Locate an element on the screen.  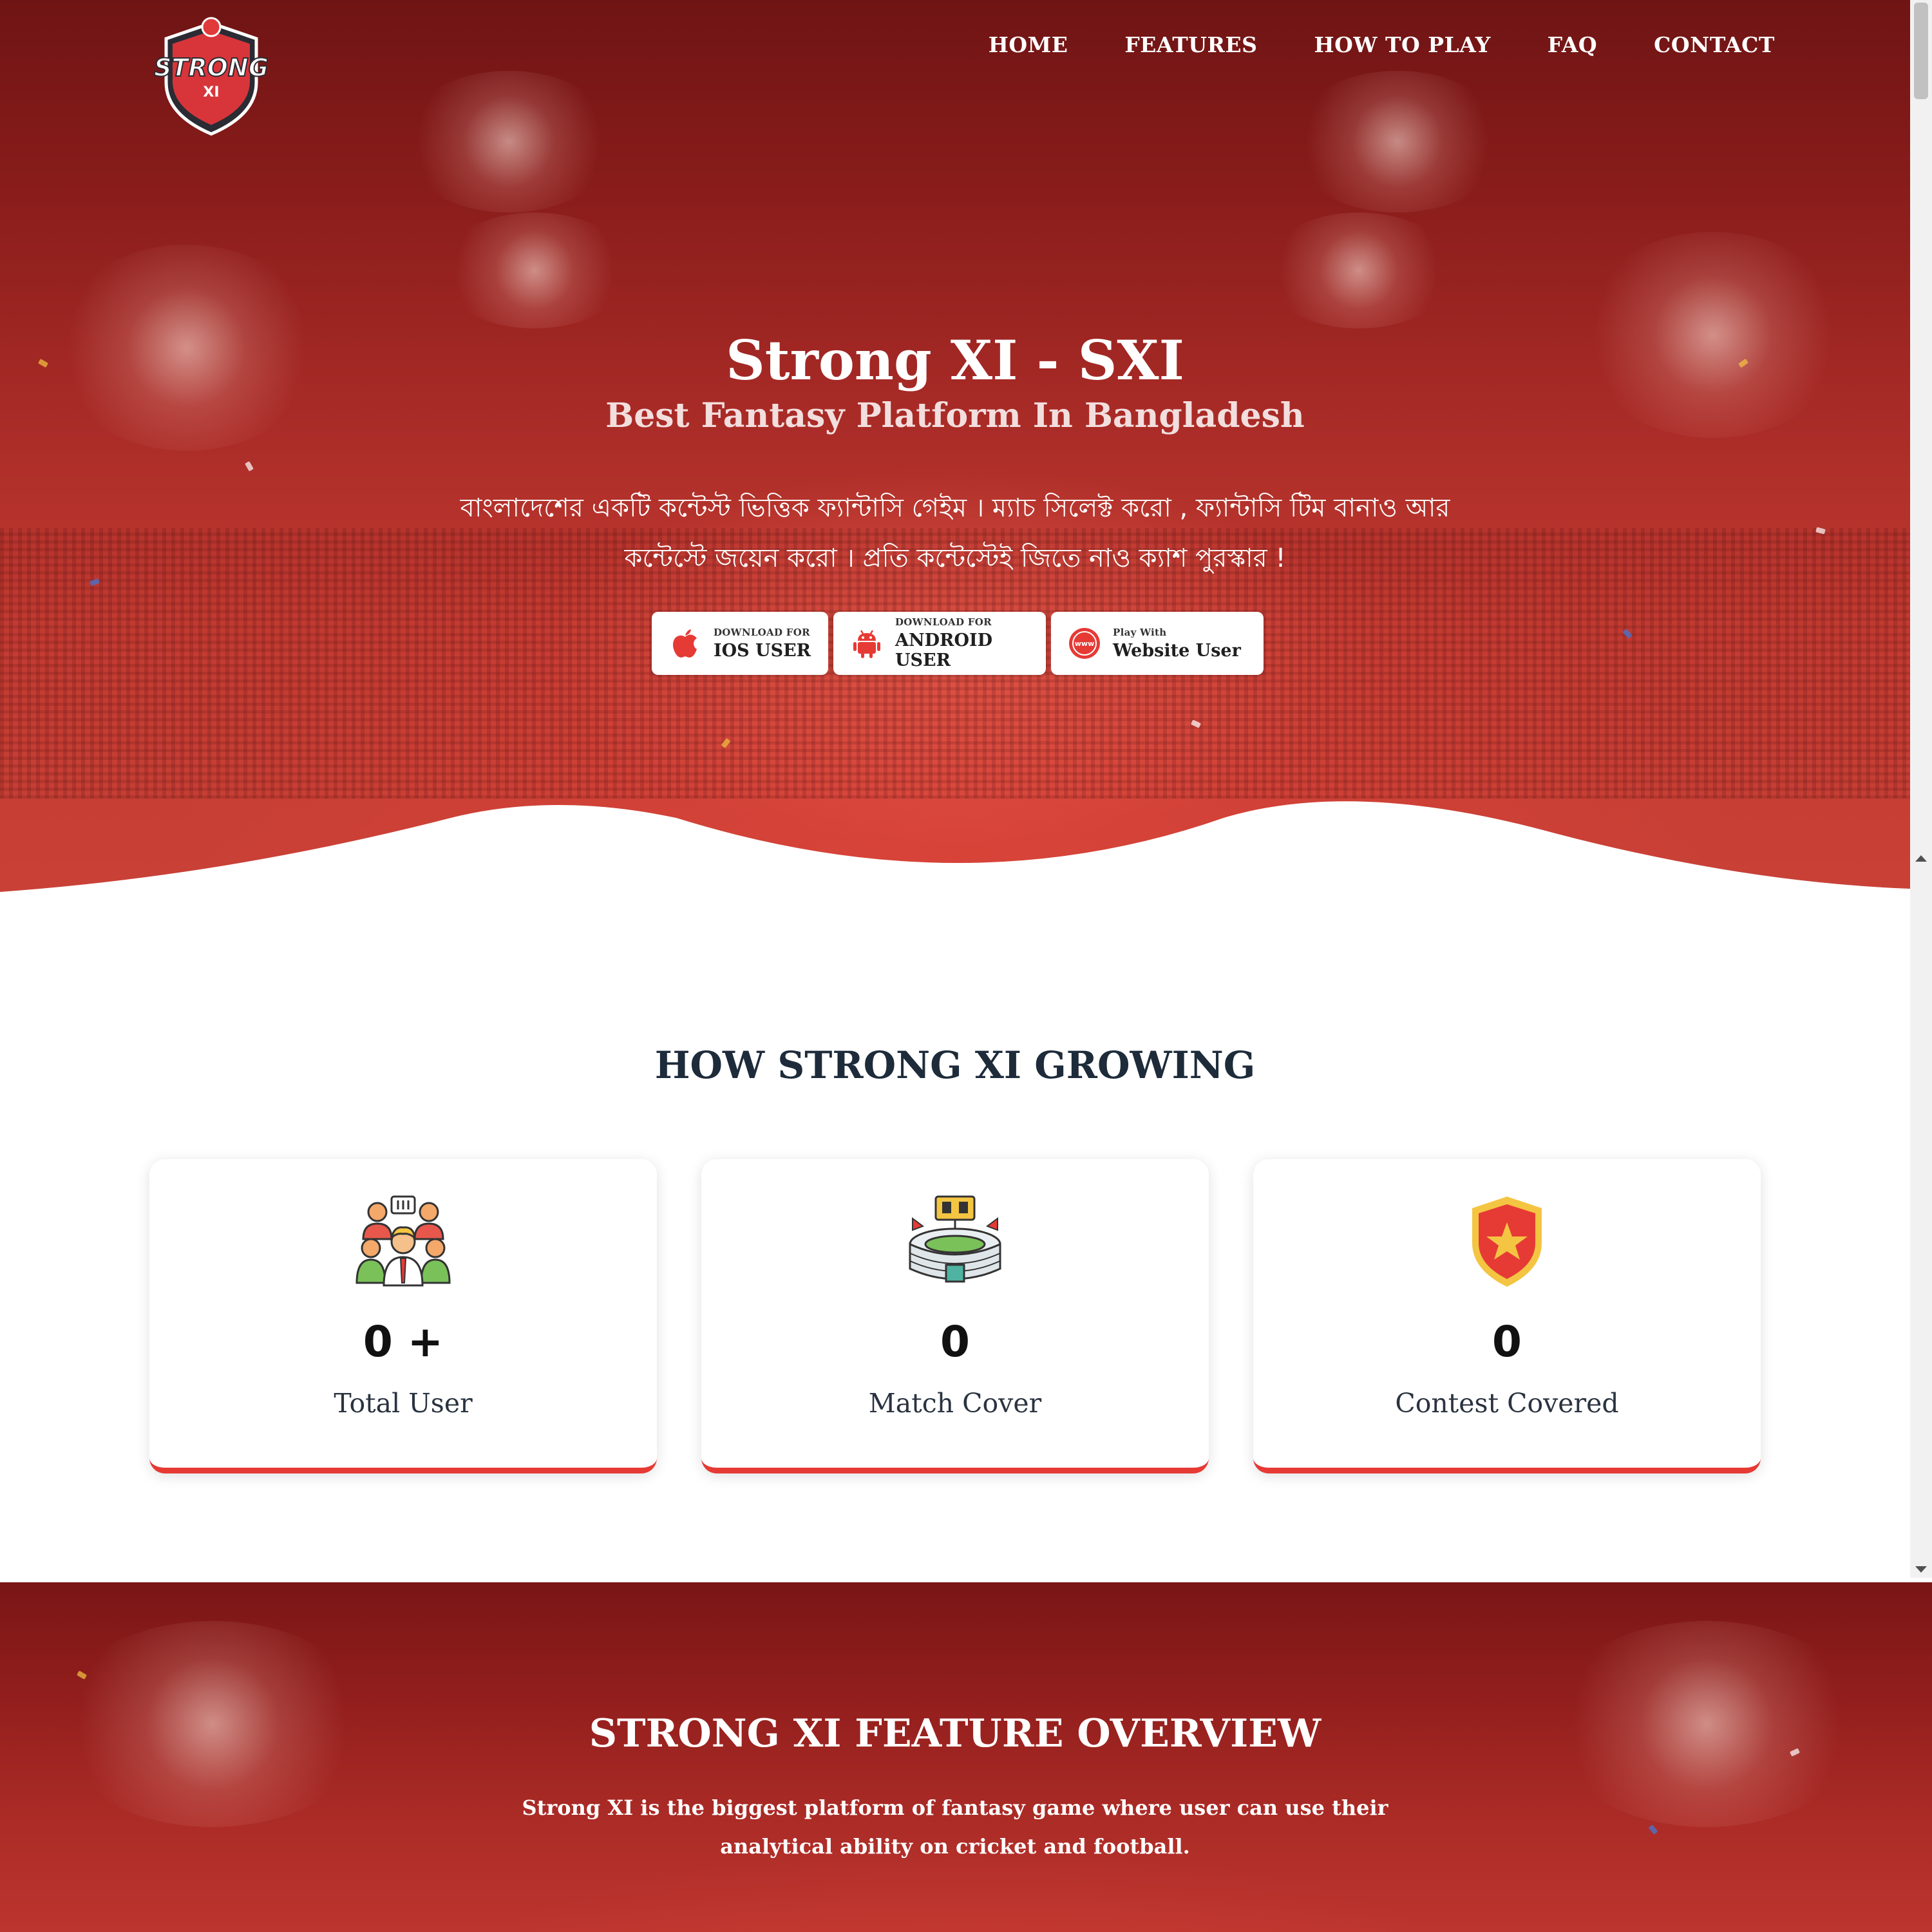
android-button-text: DOWNLOAD FOR ANDROID USER is located at coordinates (962, 643).